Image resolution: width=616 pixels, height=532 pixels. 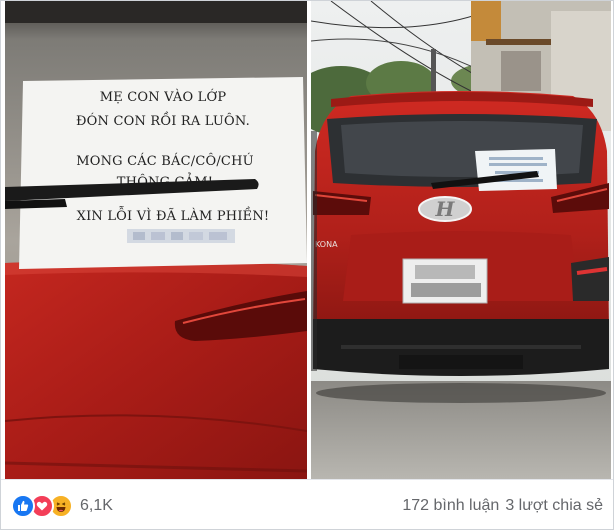 What do you see at coordinates (445, 281) in the screenshot?
I see `license-plate-blurred` at bounding box center [445, 281].